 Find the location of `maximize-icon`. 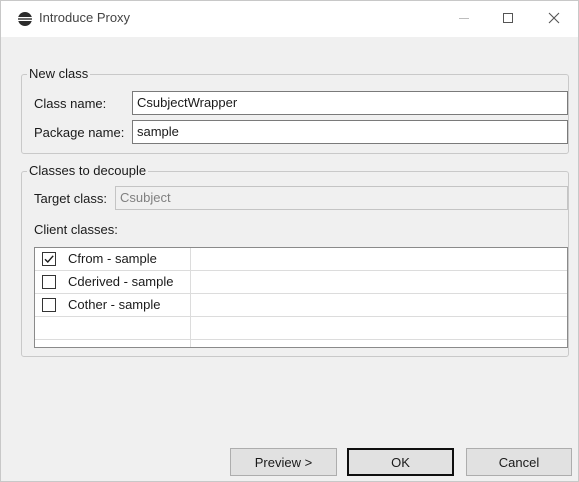

maximize-icon is located at coordinates (508, 19).